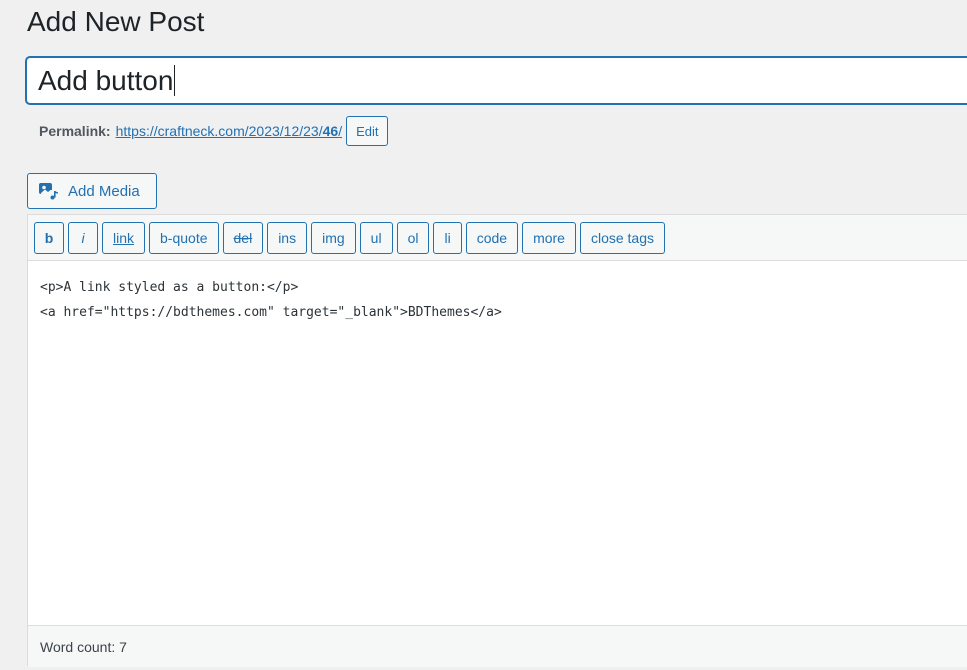  I want to click on add-media-label: Add Media, so click(104, 191).